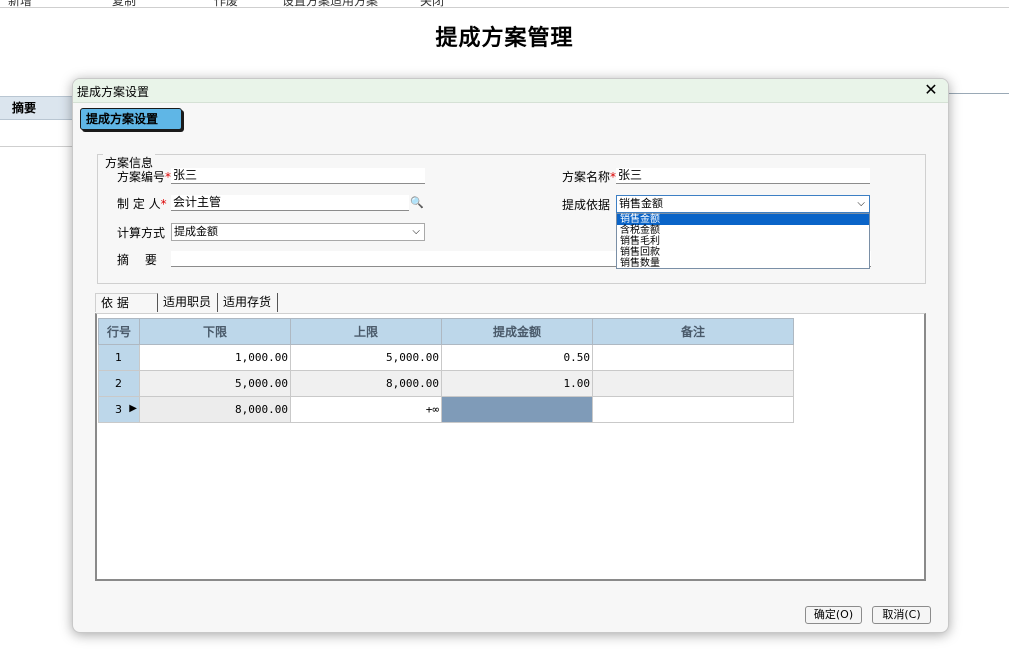 Image resolution: width=1009 pixels, height=649 pixels. What do you see at coordinates (517, 383) in the screenshot?
I see `commission-cell: 1.00` at bounding box center [517, 383].